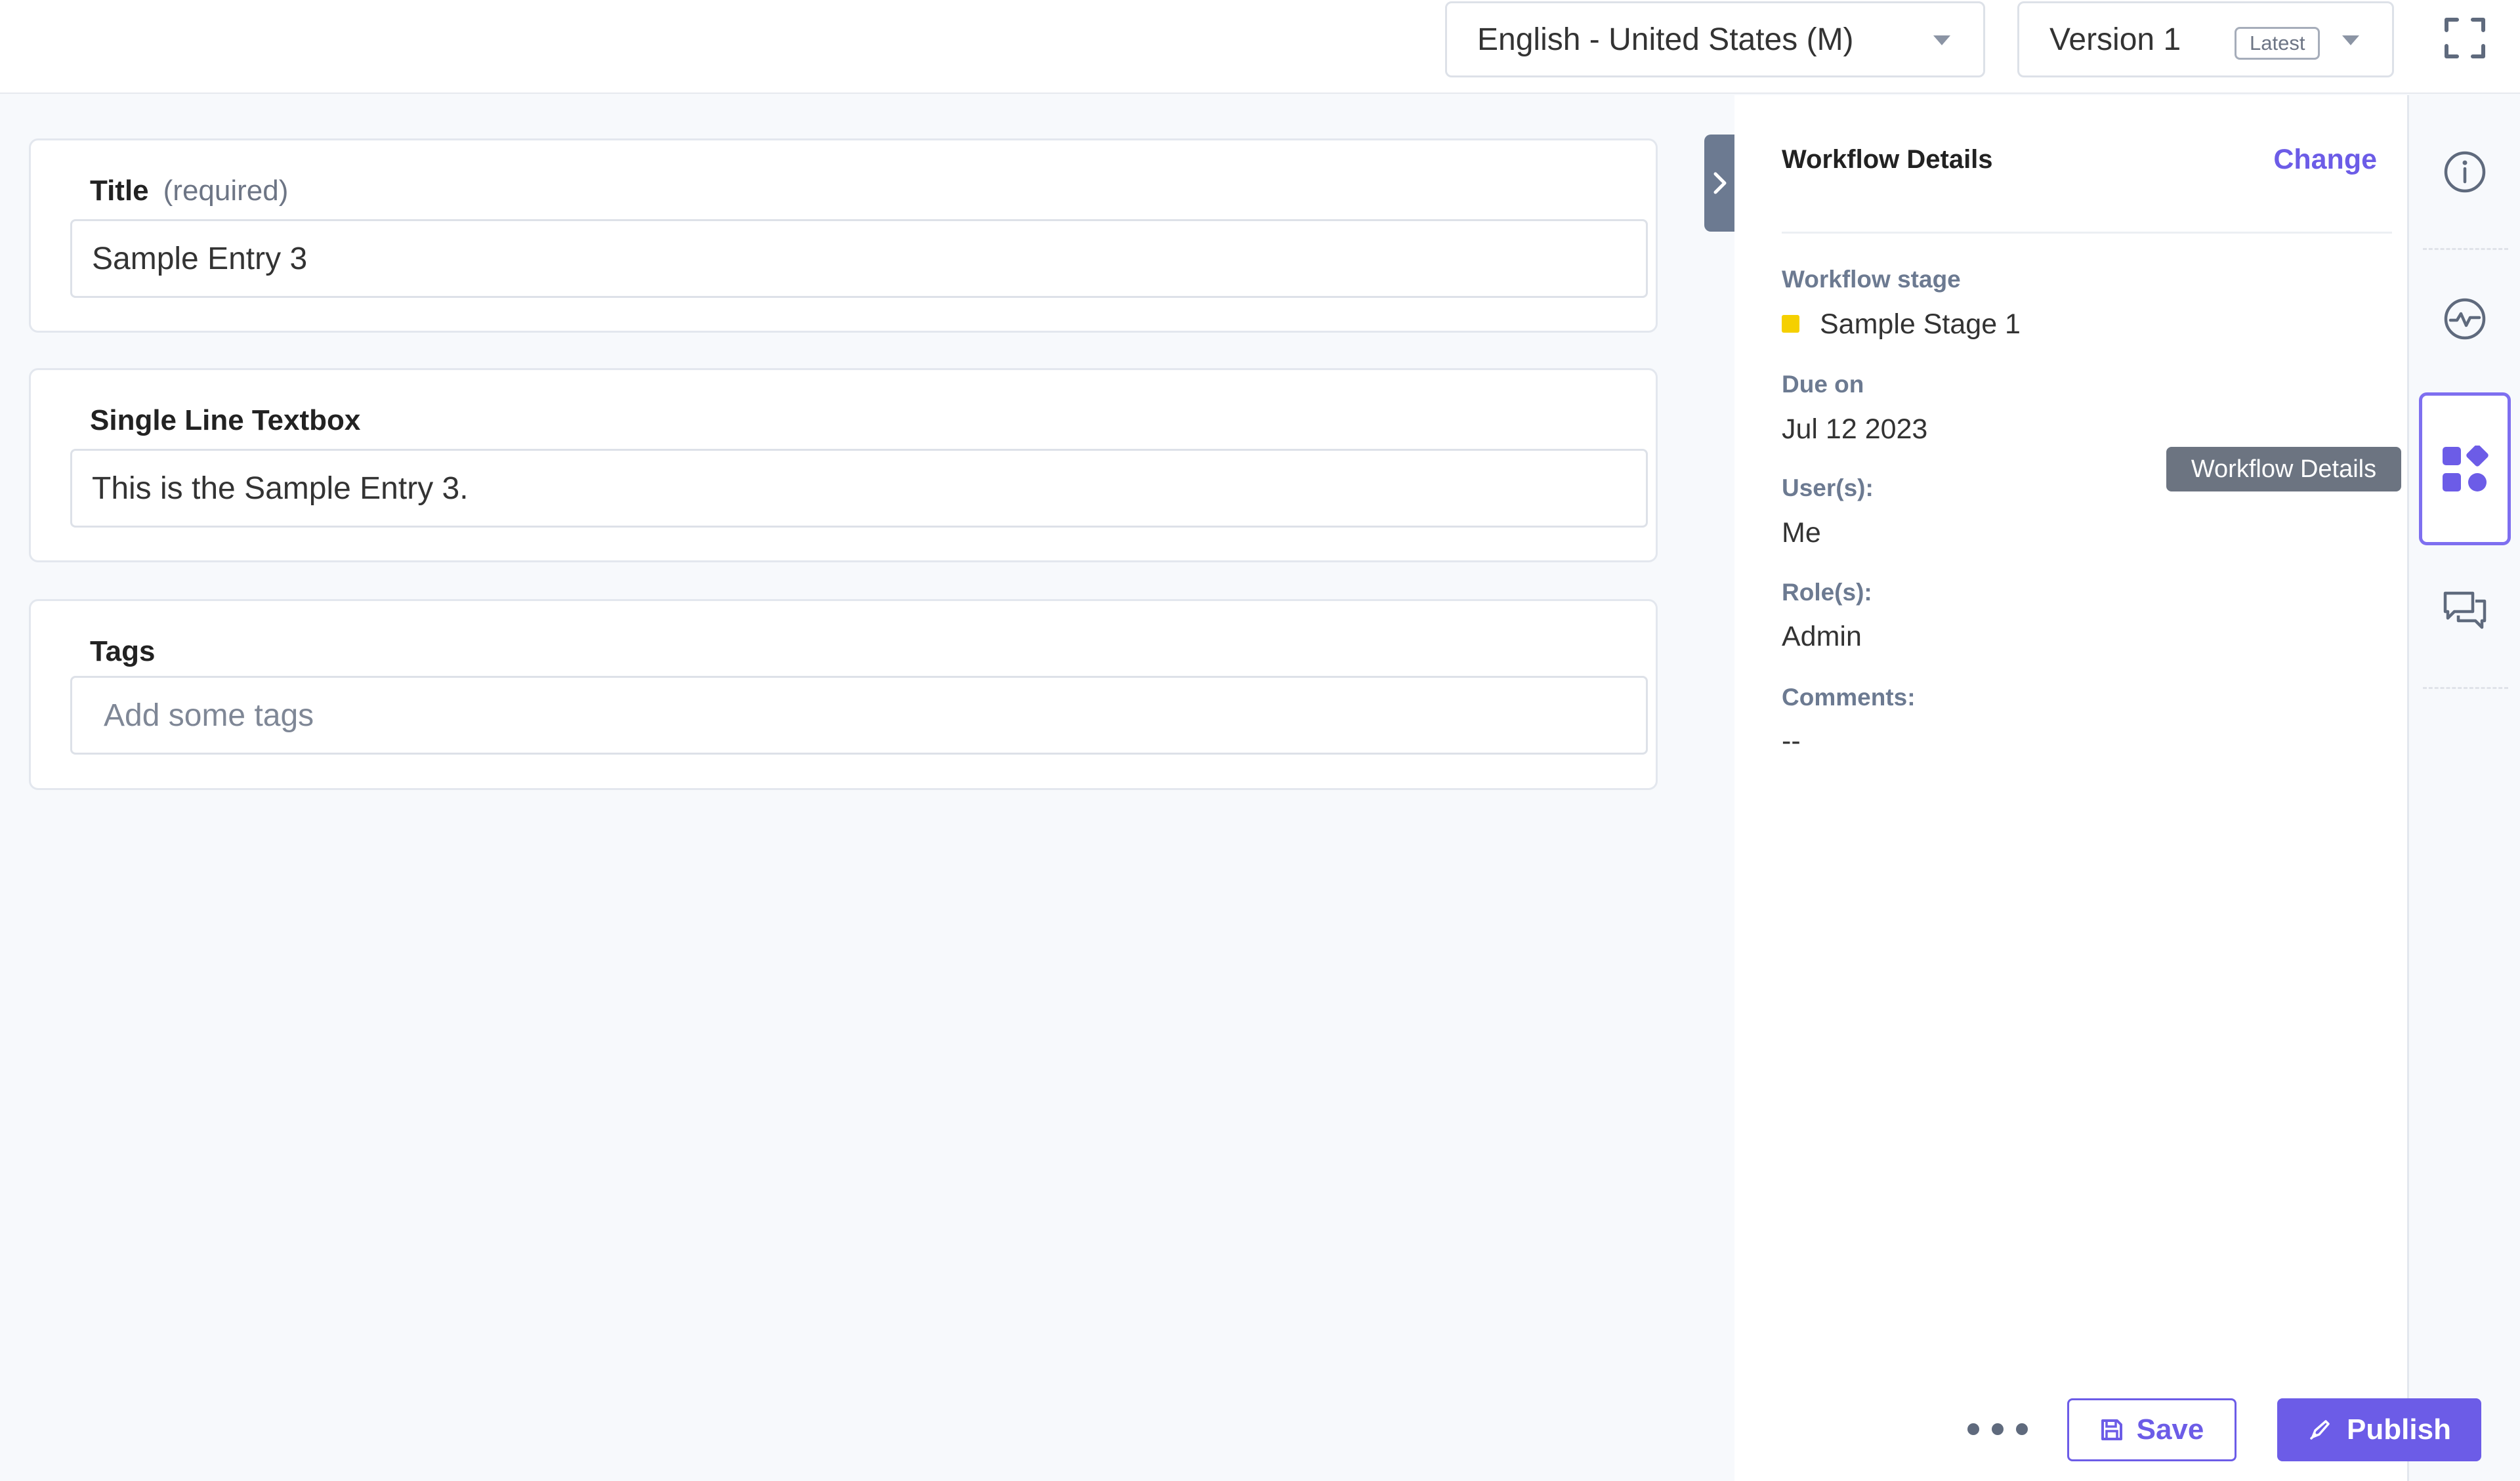  I want to click on publish-button: Publish, so click(2379, 1429).